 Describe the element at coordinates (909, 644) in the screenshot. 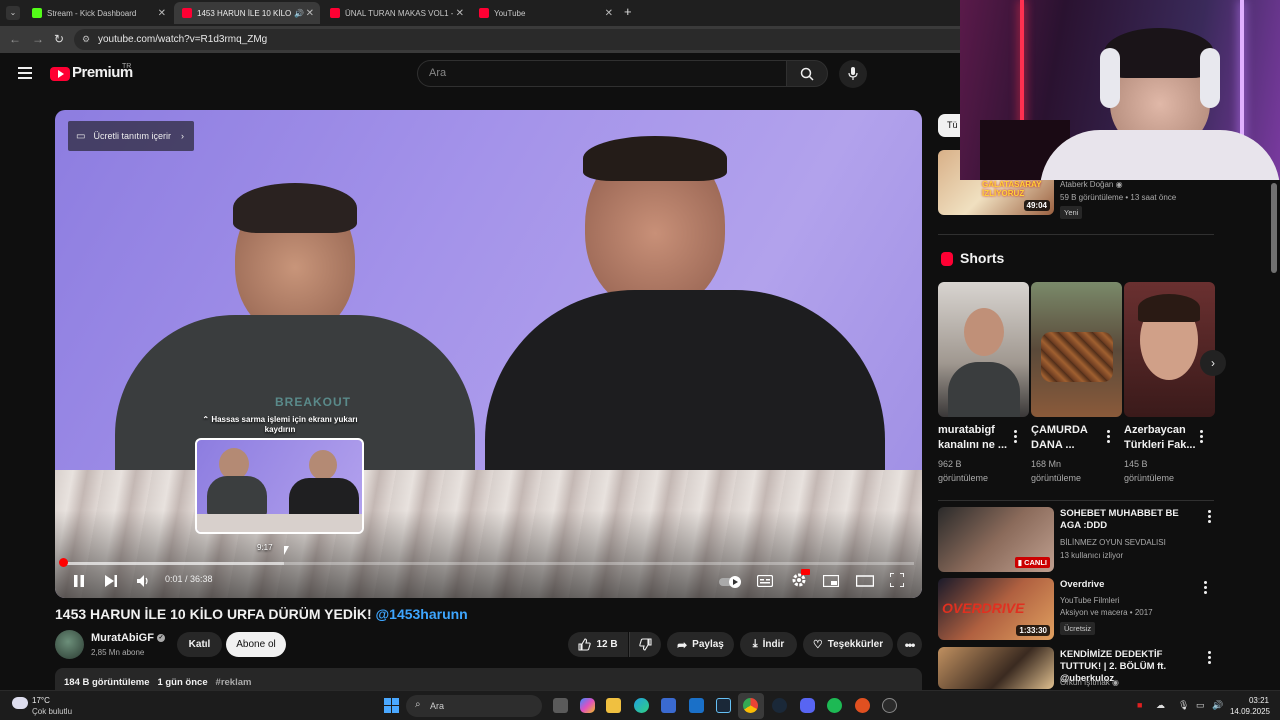

I see `more-actions-button: •••` at that location.